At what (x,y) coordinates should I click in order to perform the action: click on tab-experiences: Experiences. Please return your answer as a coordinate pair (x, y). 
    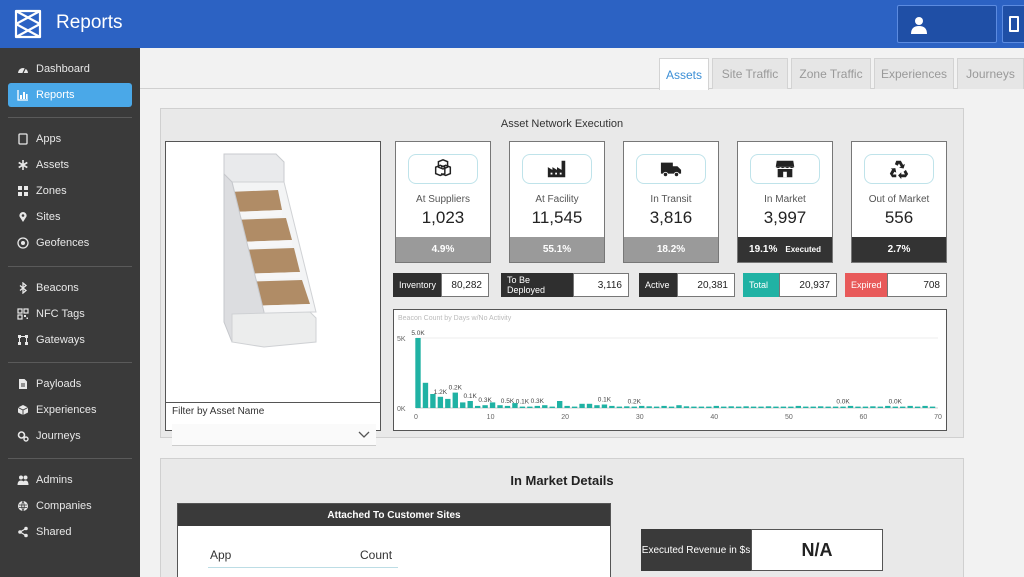
    Looking at the image, I should click on (914, 73).